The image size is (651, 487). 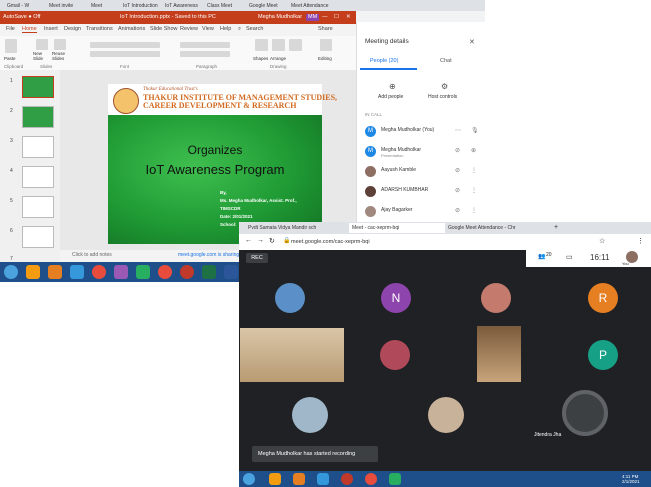 I want to click on editing-icon, so click(x=326, y=45).